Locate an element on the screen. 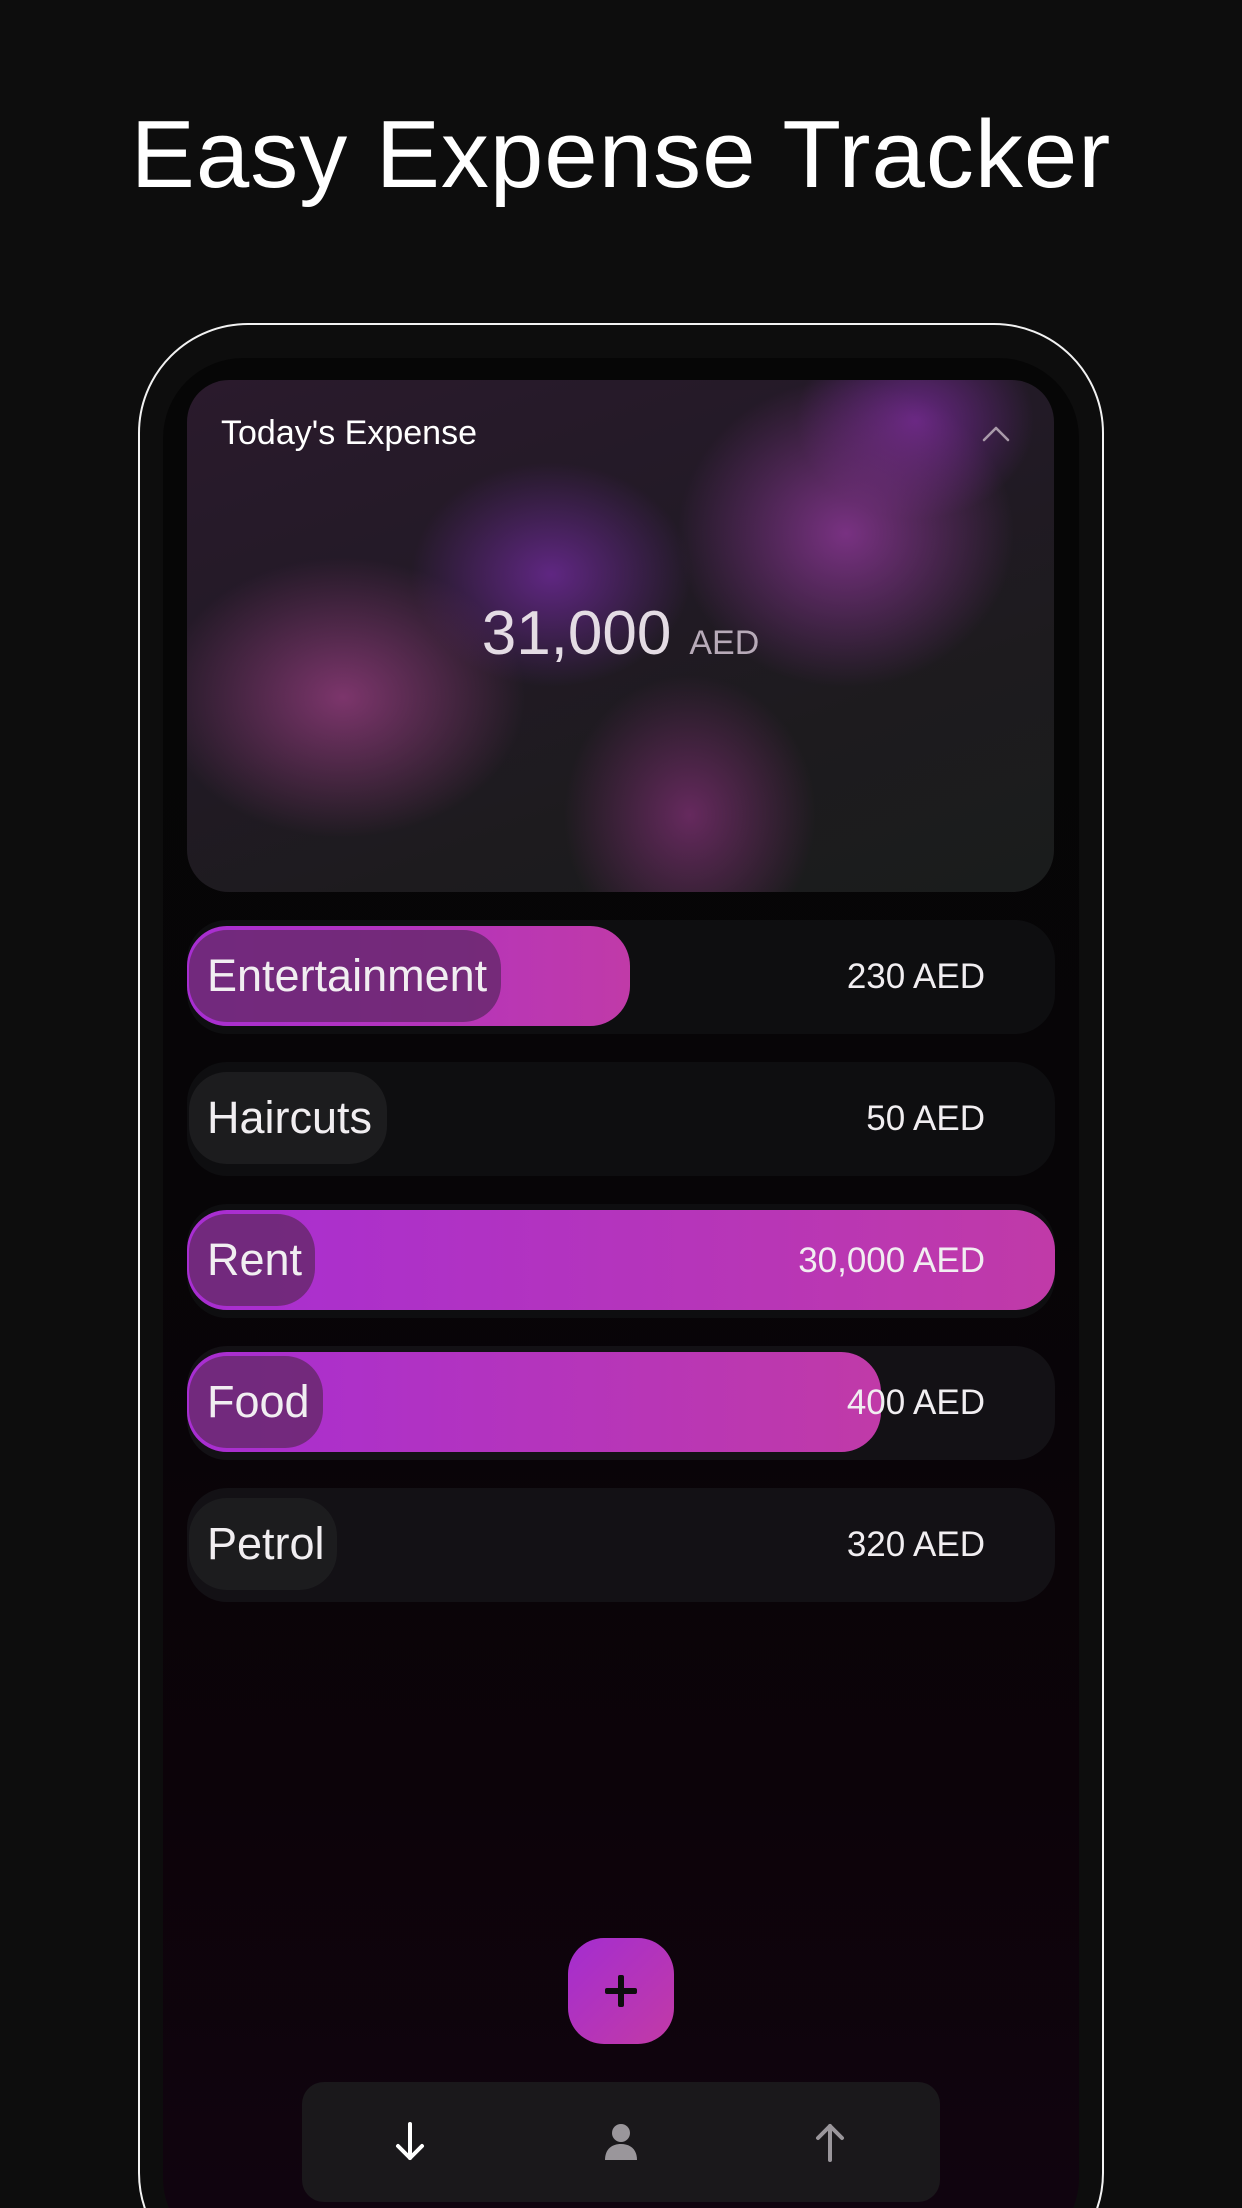 This screenshot has height=2208, width=1242. add-expense-button is located at coordinates (621, 1991).